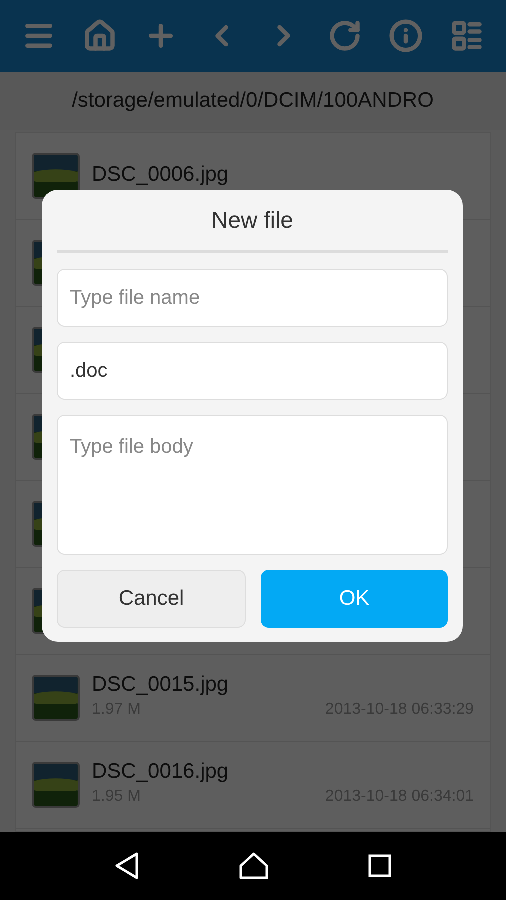  Describe the element at coordinates (345, 36) in the screenshot. I see `refresh-icon` at that location.